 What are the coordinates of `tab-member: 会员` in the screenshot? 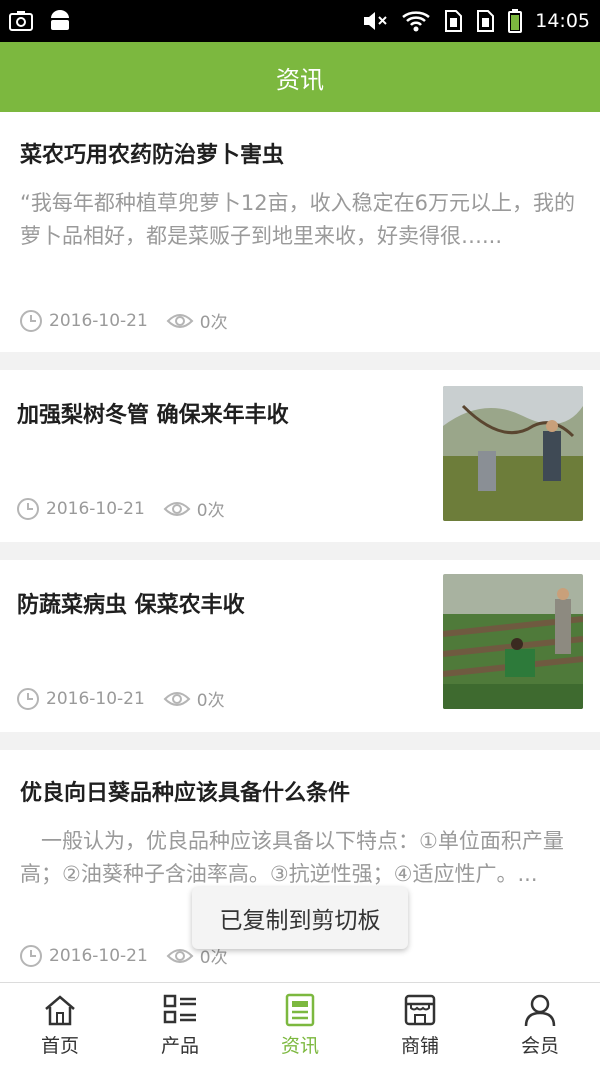 It's located at (540, 1025).